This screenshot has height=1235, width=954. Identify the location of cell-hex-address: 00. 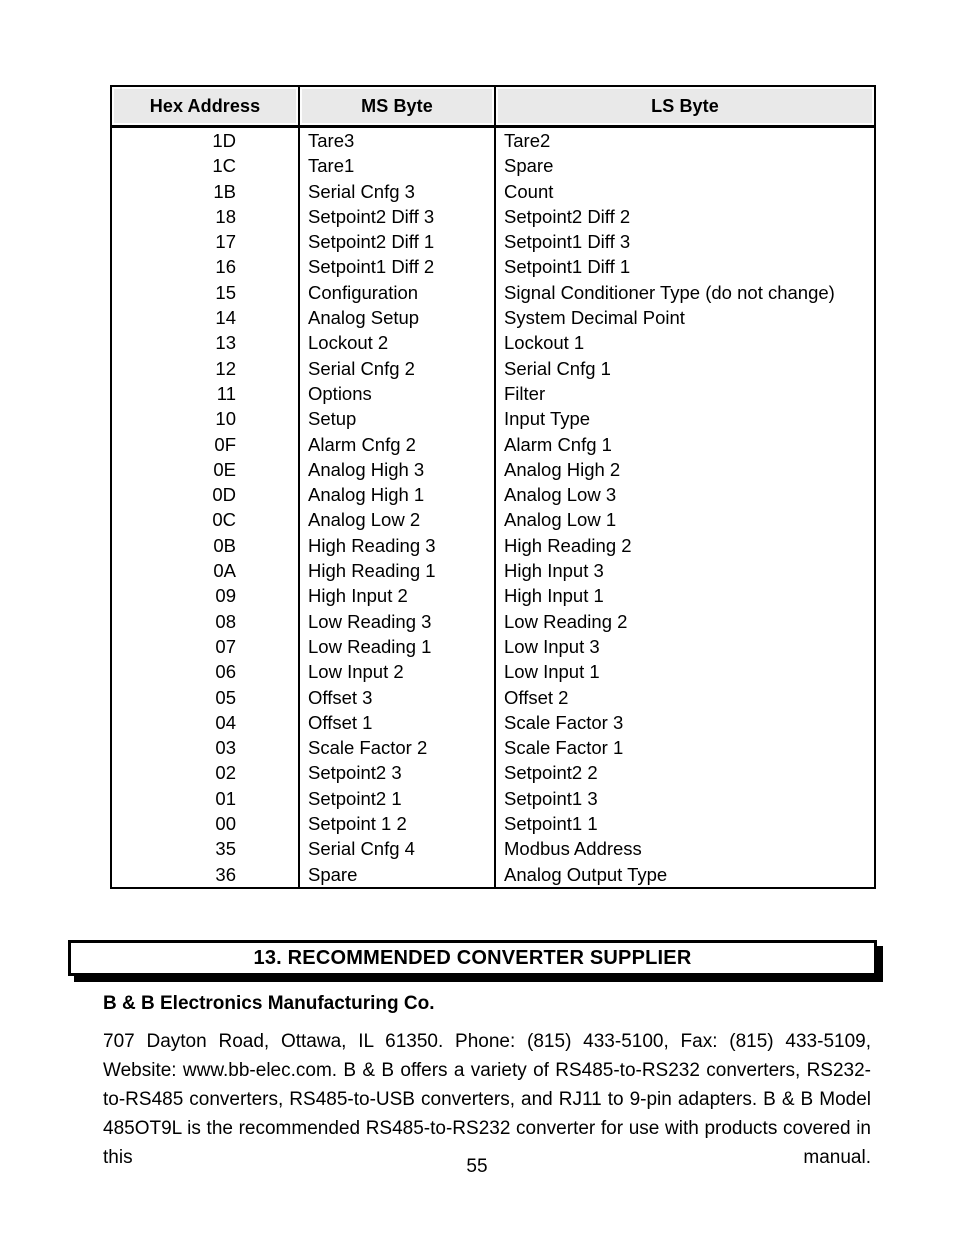
(205, 824).